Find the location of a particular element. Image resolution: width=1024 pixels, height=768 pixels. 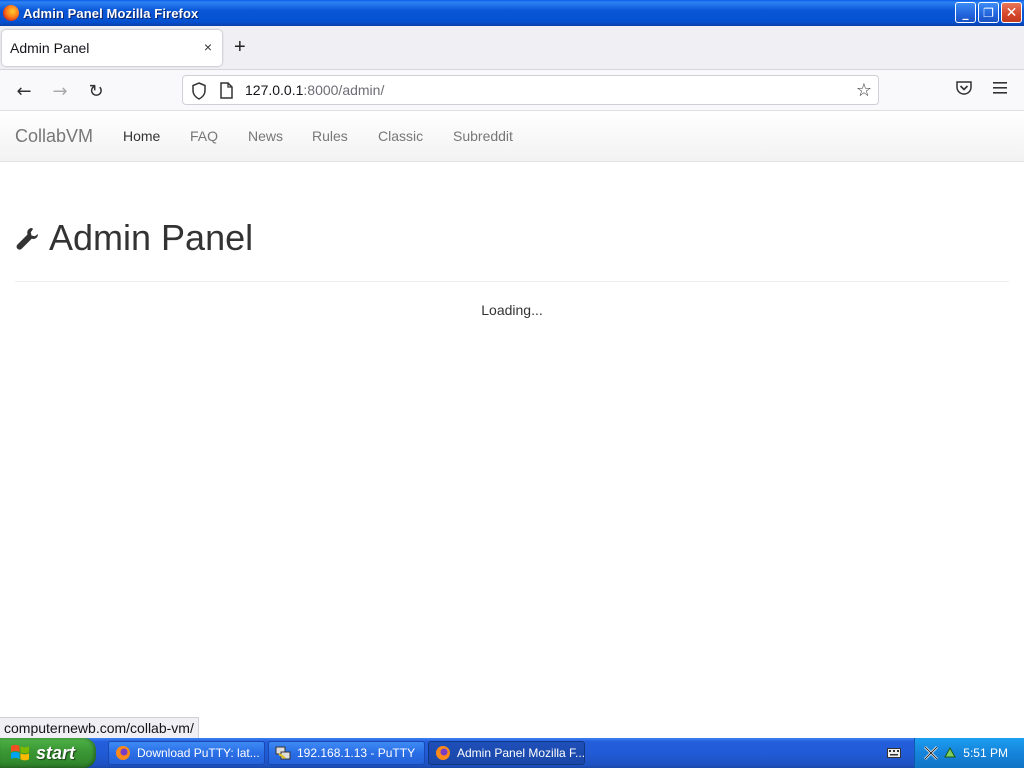

site-brand: CollabVM is located at coordinates (54, 136).